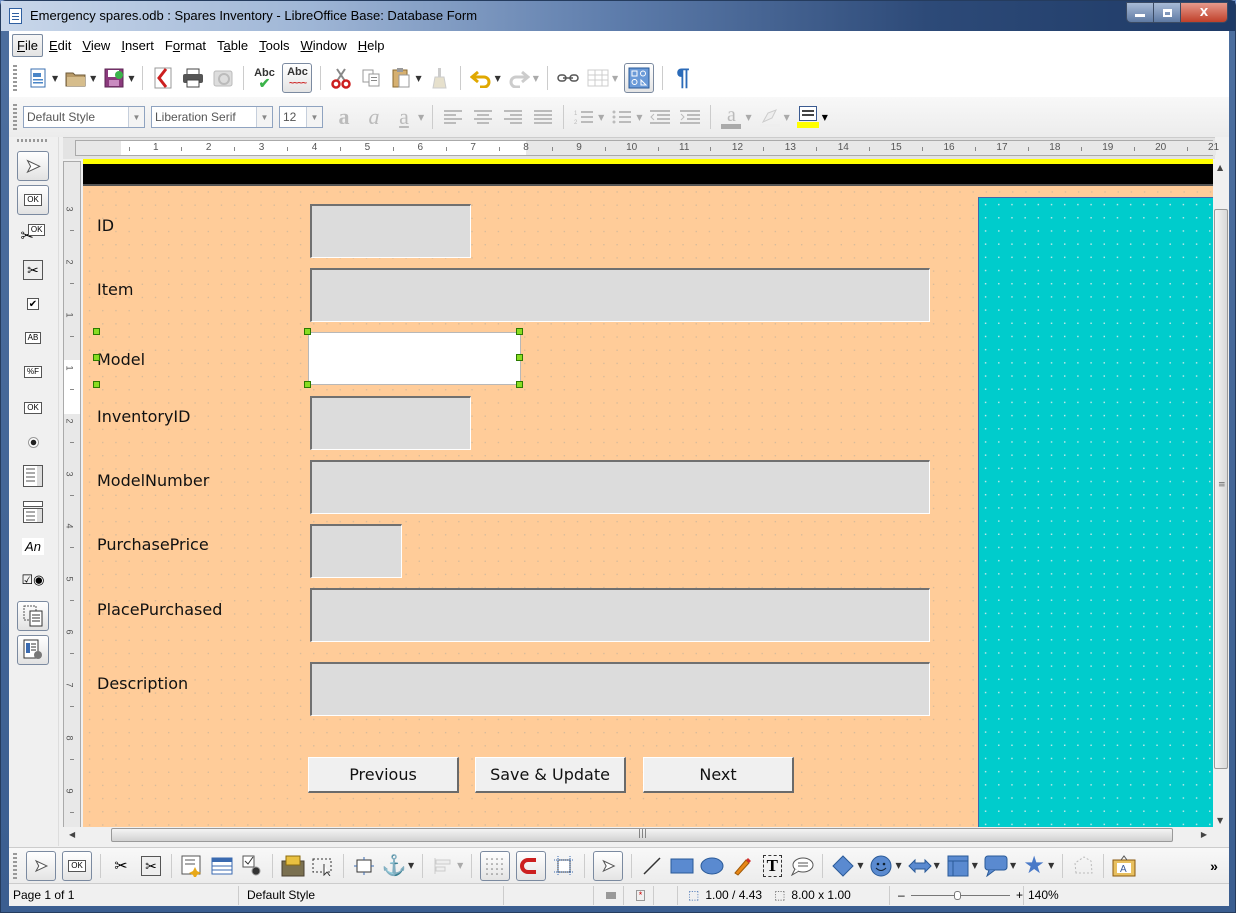 The width and height of the screenshot is (1236, 913). Describe the element at coordinates (222, 866) in the screenshot. I see `form-navigator-icon` at that location.